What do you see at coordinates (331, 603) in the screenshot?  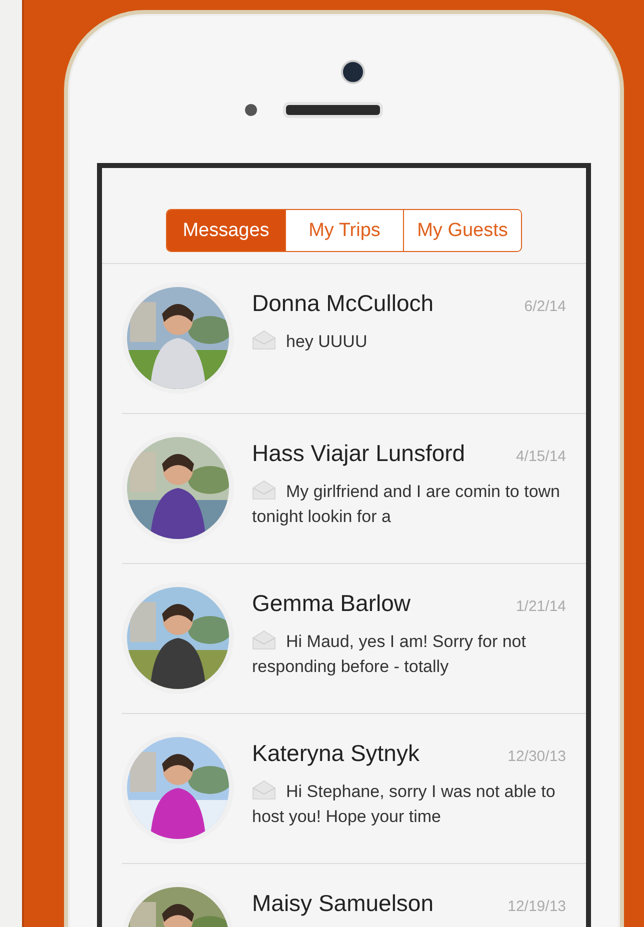 I see `contact-name: Gemma Barlow` at bounding box center [331, 603].